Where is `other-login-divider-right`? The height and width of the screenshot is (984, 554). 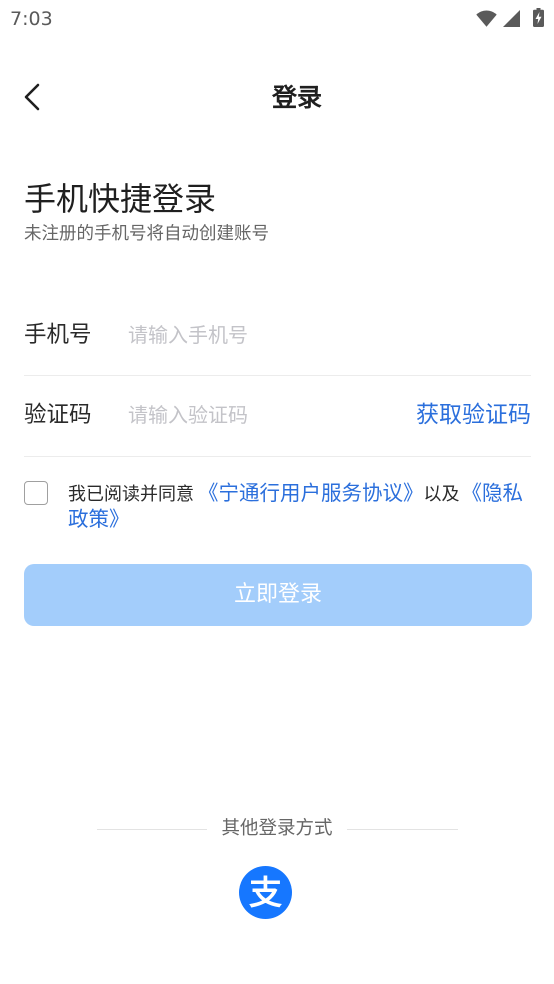
other-login-divider-right is located at coordinates (402, 829).